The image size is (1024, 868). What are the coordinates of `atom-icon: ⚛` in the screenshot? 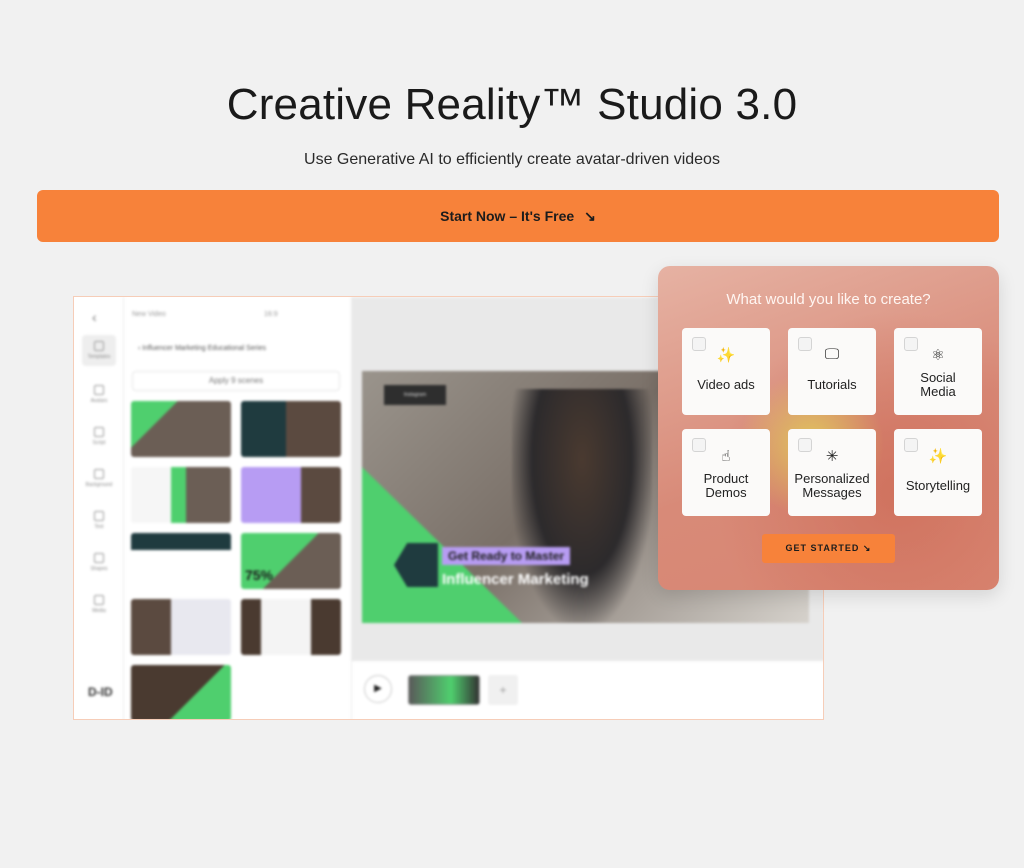 It's located at (938, 355).